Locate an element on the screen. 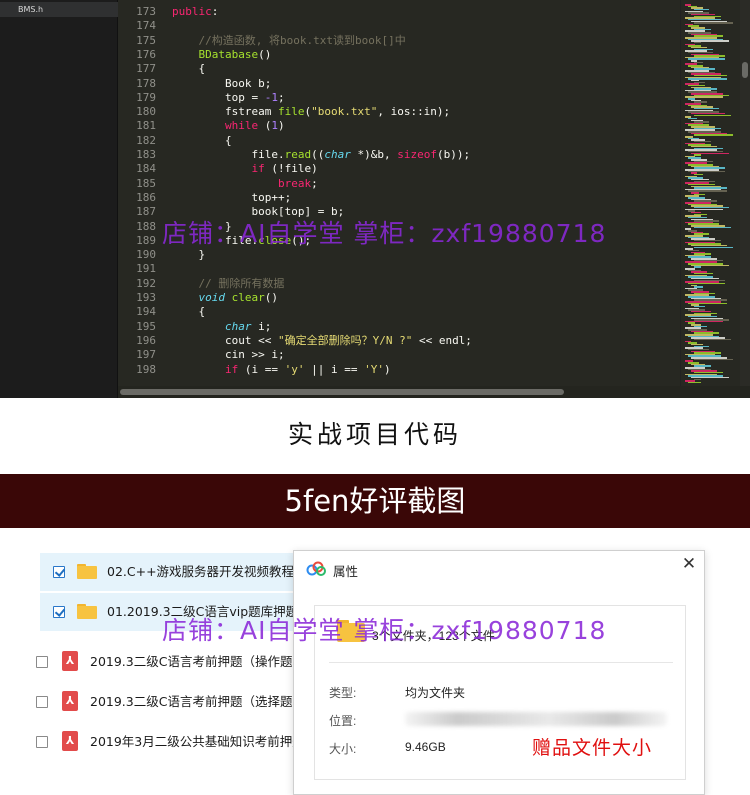  type-value: 均为文件夹 is located at coordinates (435, 693).